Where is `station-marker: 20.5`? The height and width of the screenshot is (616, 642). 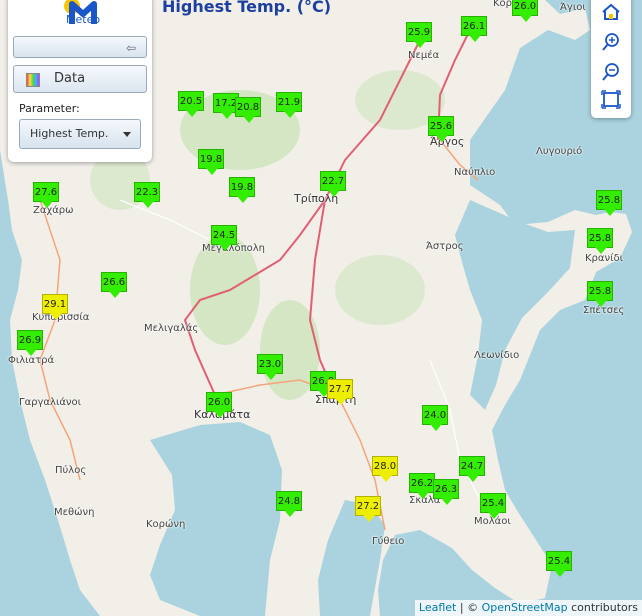
station-marker: 20.5 is located at coordinates (191, 104).